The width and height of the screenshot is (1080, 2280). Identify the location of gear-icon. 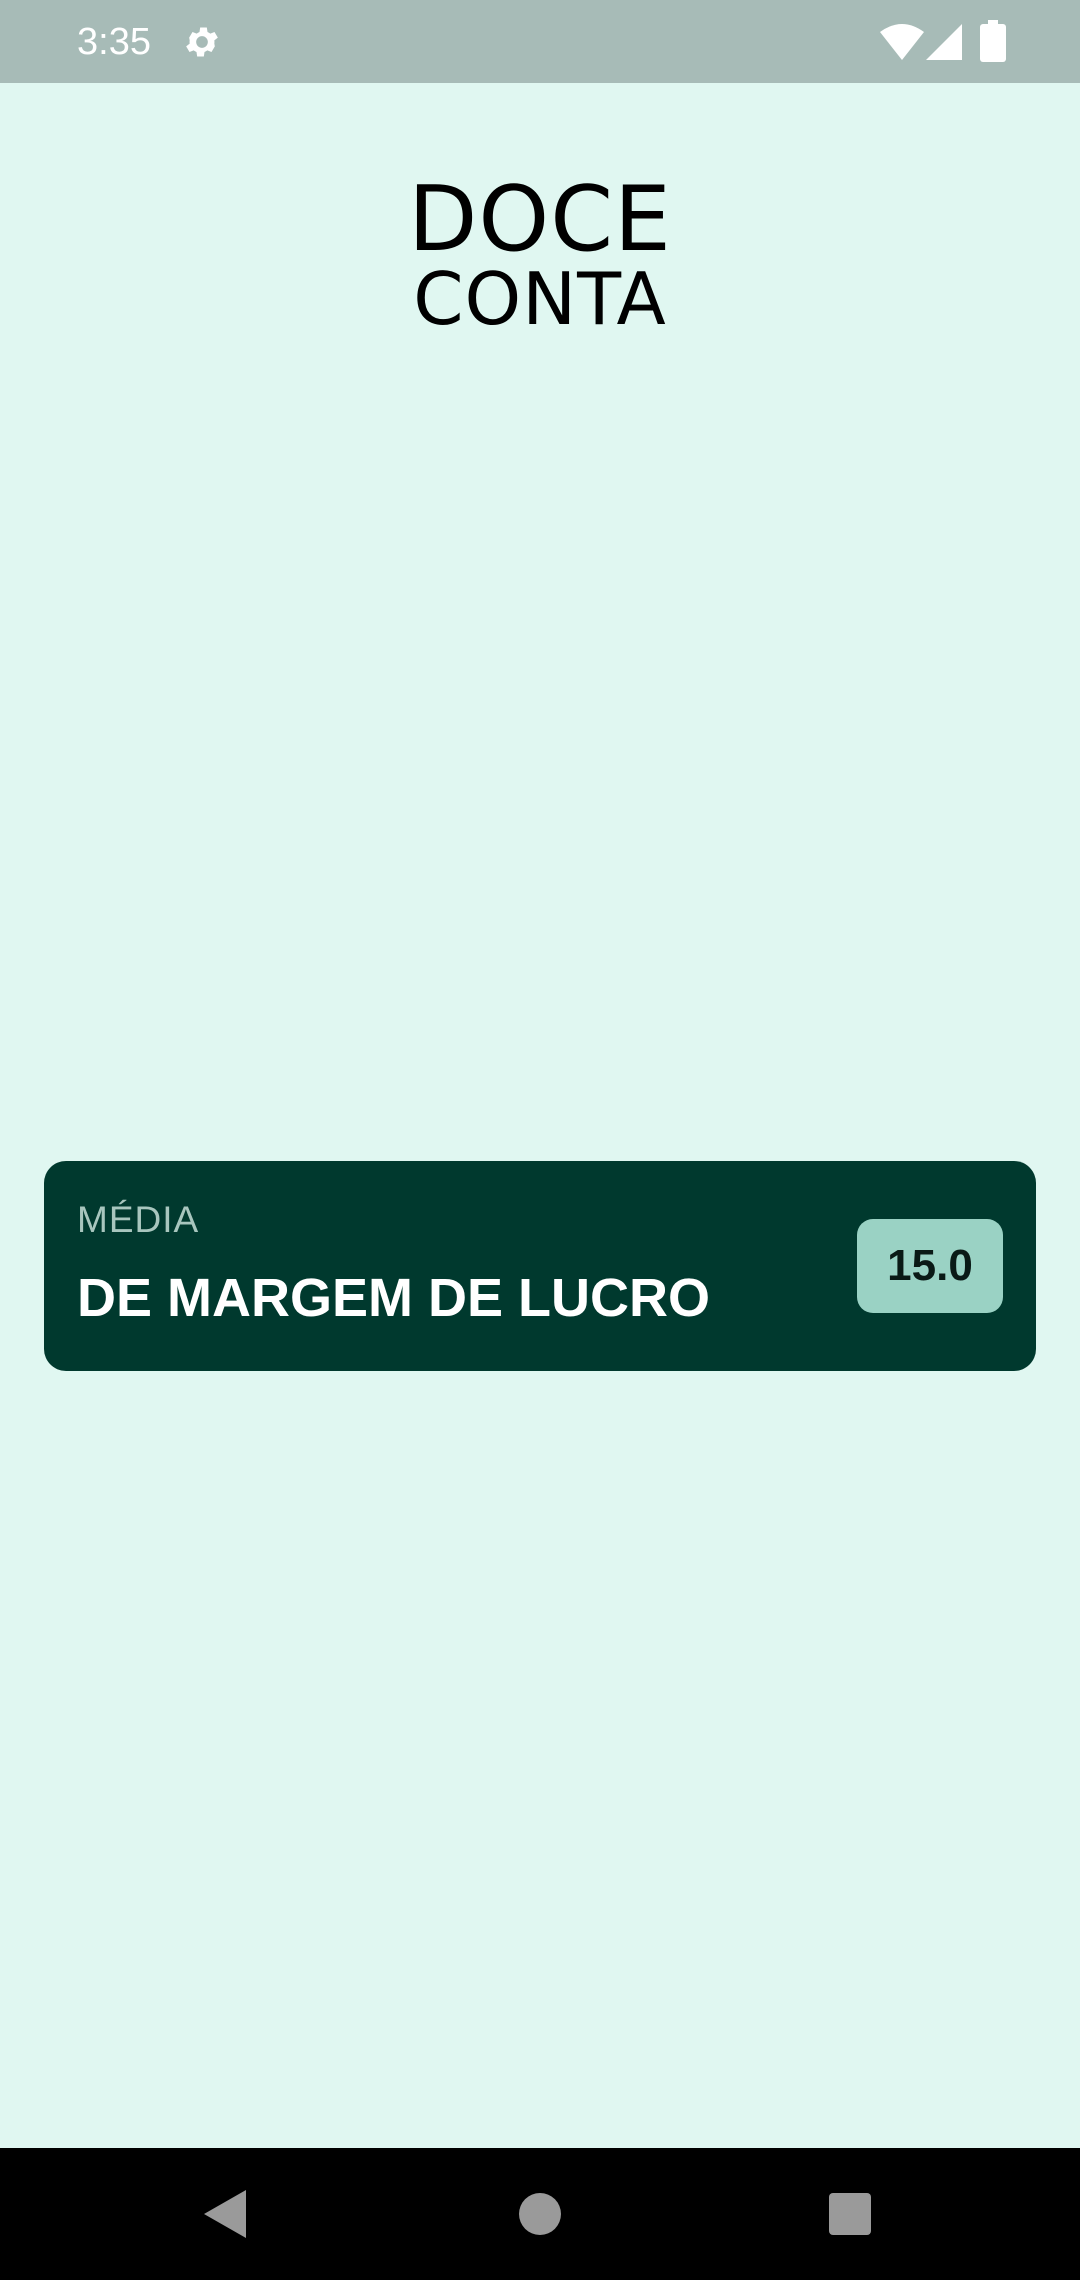
(202, 42).